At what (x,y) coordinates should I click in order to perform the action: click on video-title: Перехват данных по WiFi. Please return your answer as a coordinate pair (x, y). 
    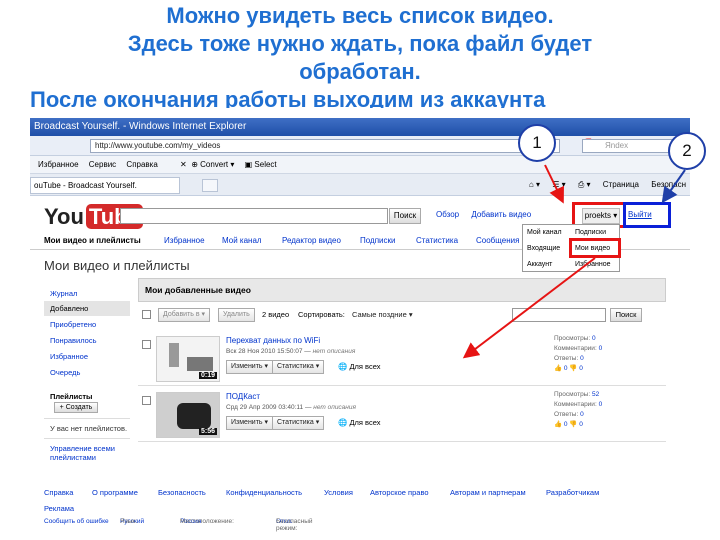
    Looking at the image, I should click on (273, 340).